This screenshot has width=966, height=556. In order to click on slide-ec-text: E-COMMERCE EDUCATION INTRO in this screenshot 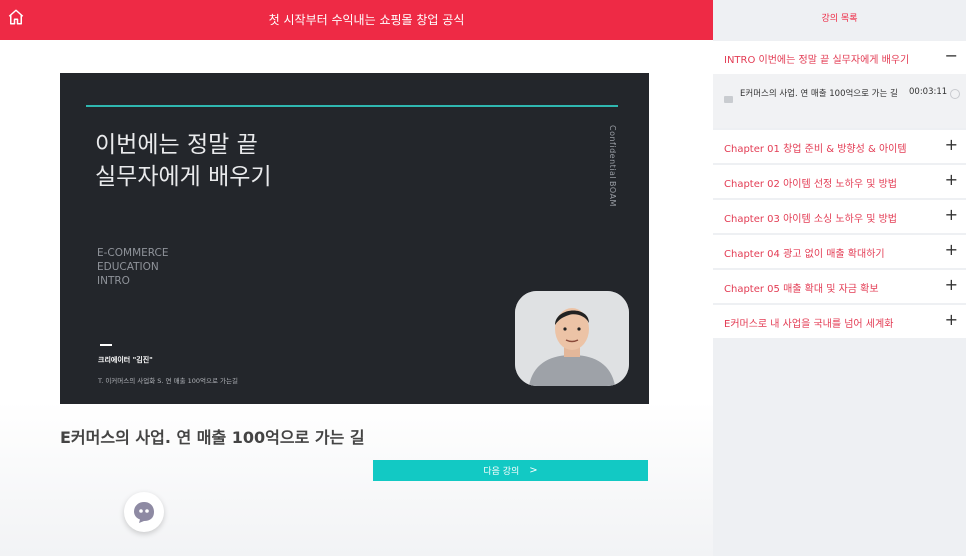, I will do `click(133, 267)`.